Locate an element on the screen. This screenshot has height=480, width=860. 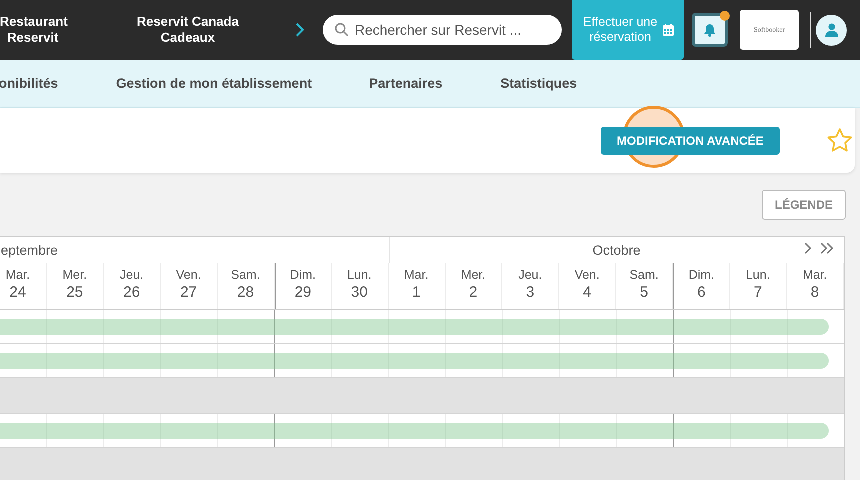
day-header: Sam. 5 is located at coordinates (645, 286).